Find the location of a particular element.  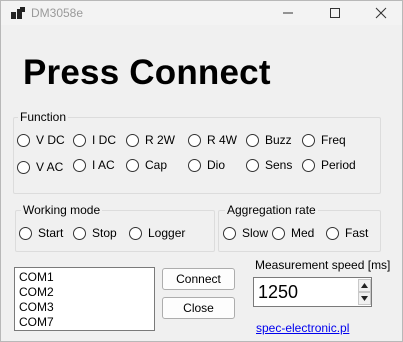

close-icon is located at coordinates (381, 13).